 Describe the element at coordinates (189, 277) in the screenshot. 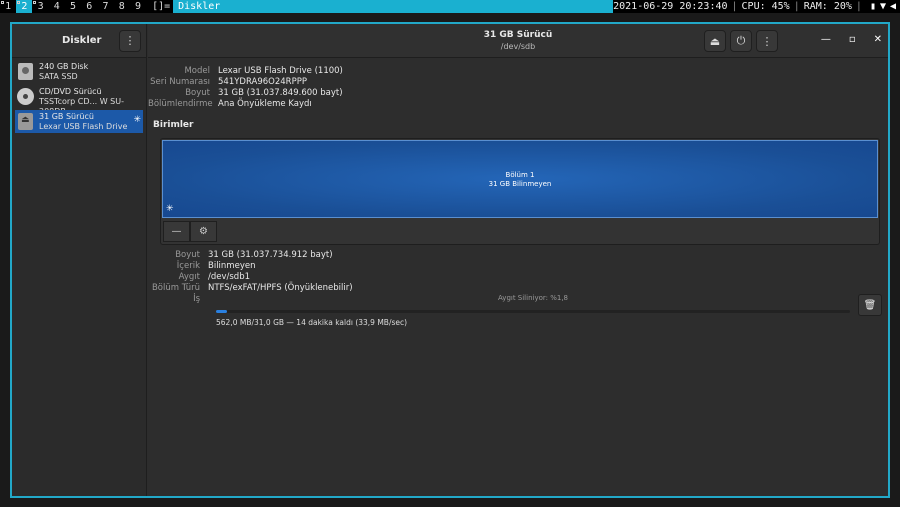

I see `info-label: Aygıt` at that location.